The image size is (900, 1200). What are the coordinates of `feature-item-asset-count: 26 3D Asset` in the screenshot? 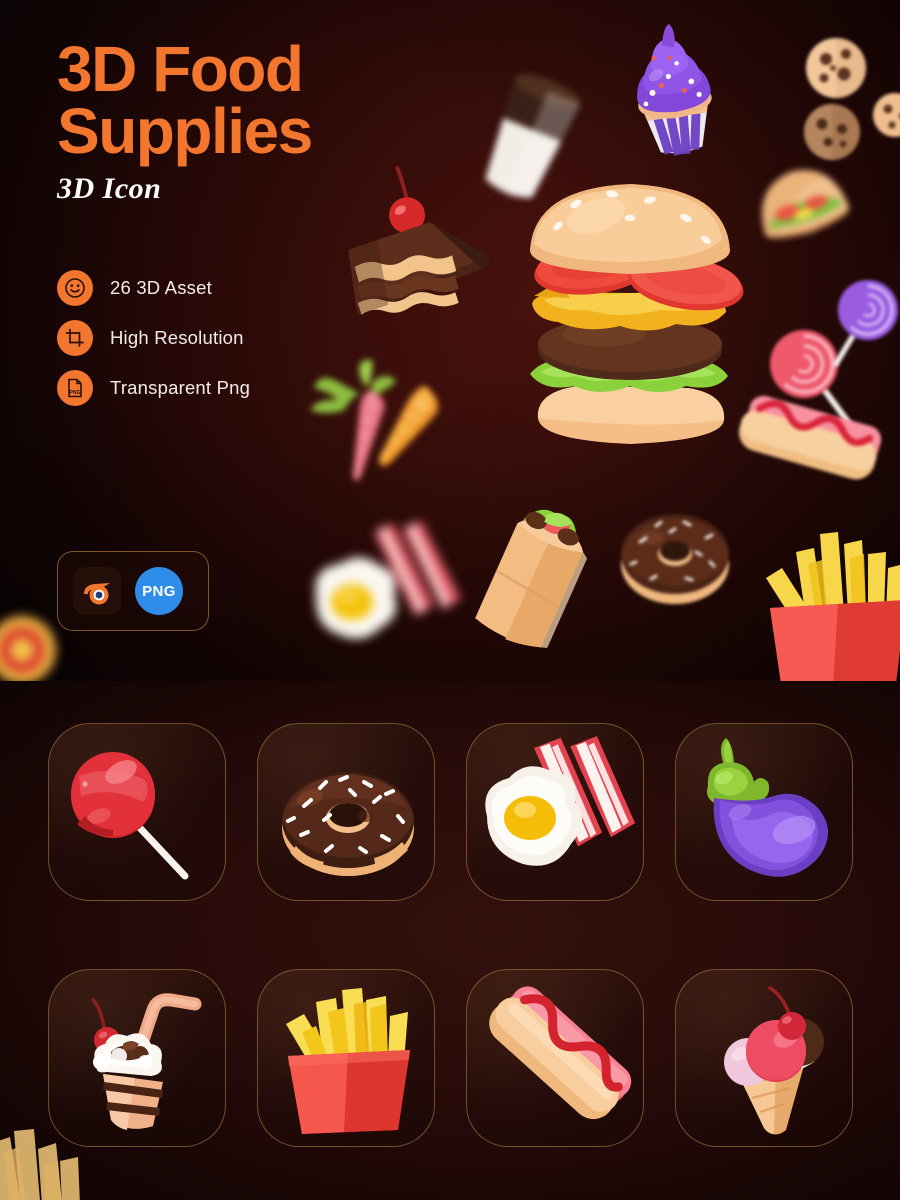 It's located at (153, 288).